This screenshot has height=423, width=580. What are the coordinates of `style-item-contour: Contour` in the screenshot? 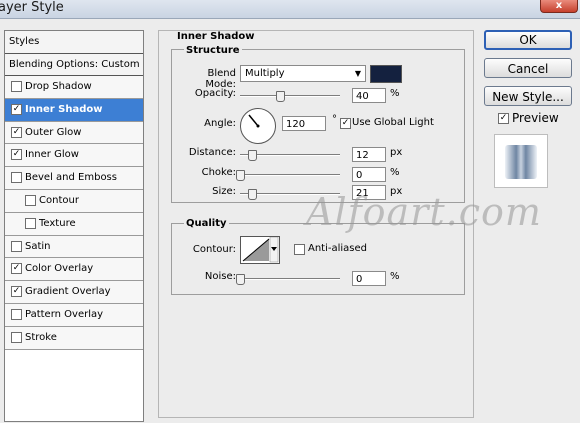 It's located at (74, 201).